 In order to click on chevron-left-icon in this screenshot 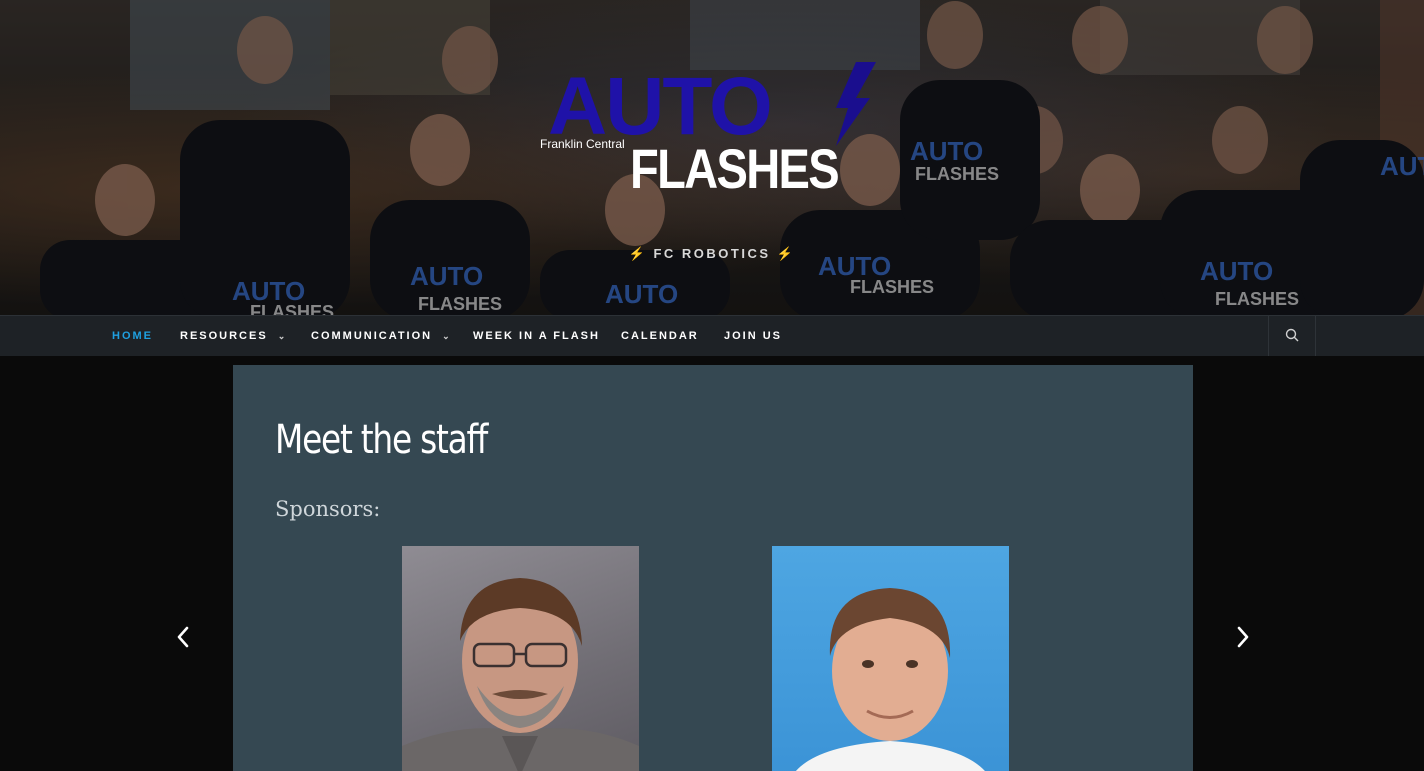, I will do `click(183, 637)`.